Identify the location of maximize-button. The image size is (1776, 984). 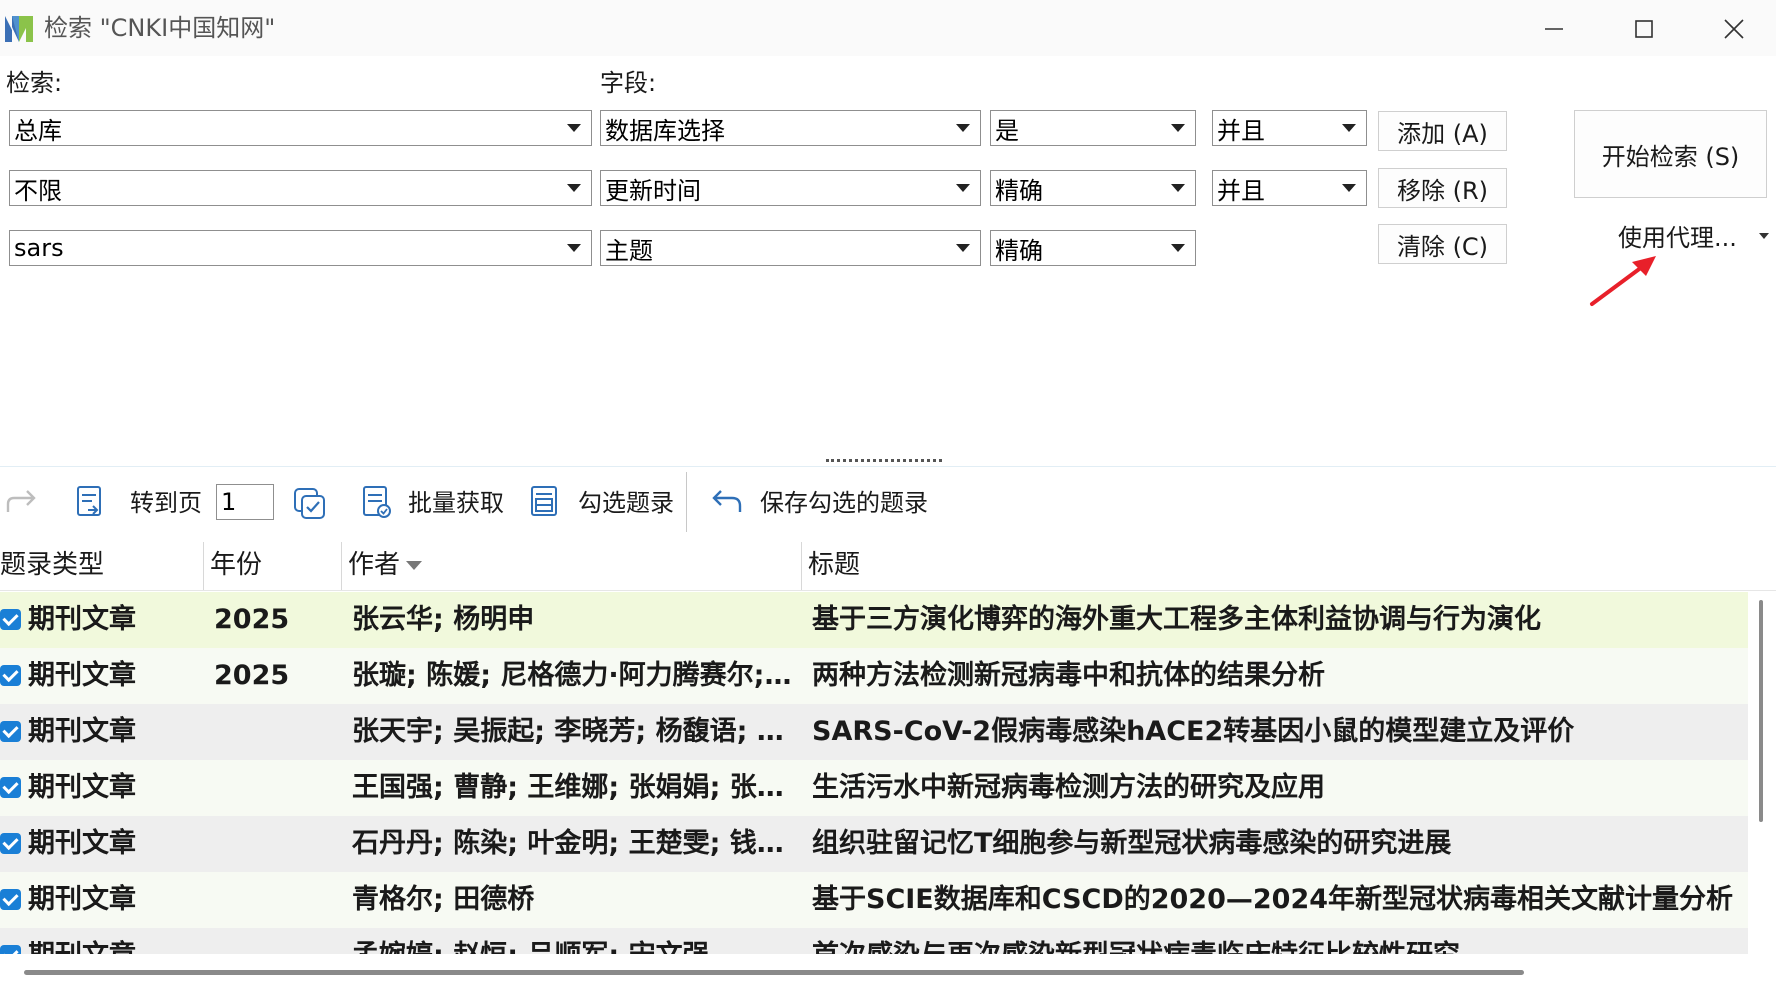
(1644, 29).